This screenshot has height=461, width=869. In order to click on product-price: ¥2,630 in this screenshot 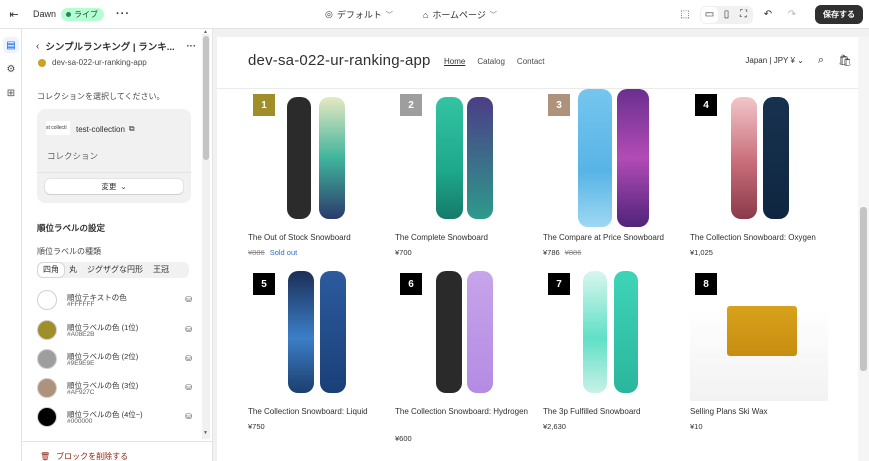, I will do `click(554, 426)`.